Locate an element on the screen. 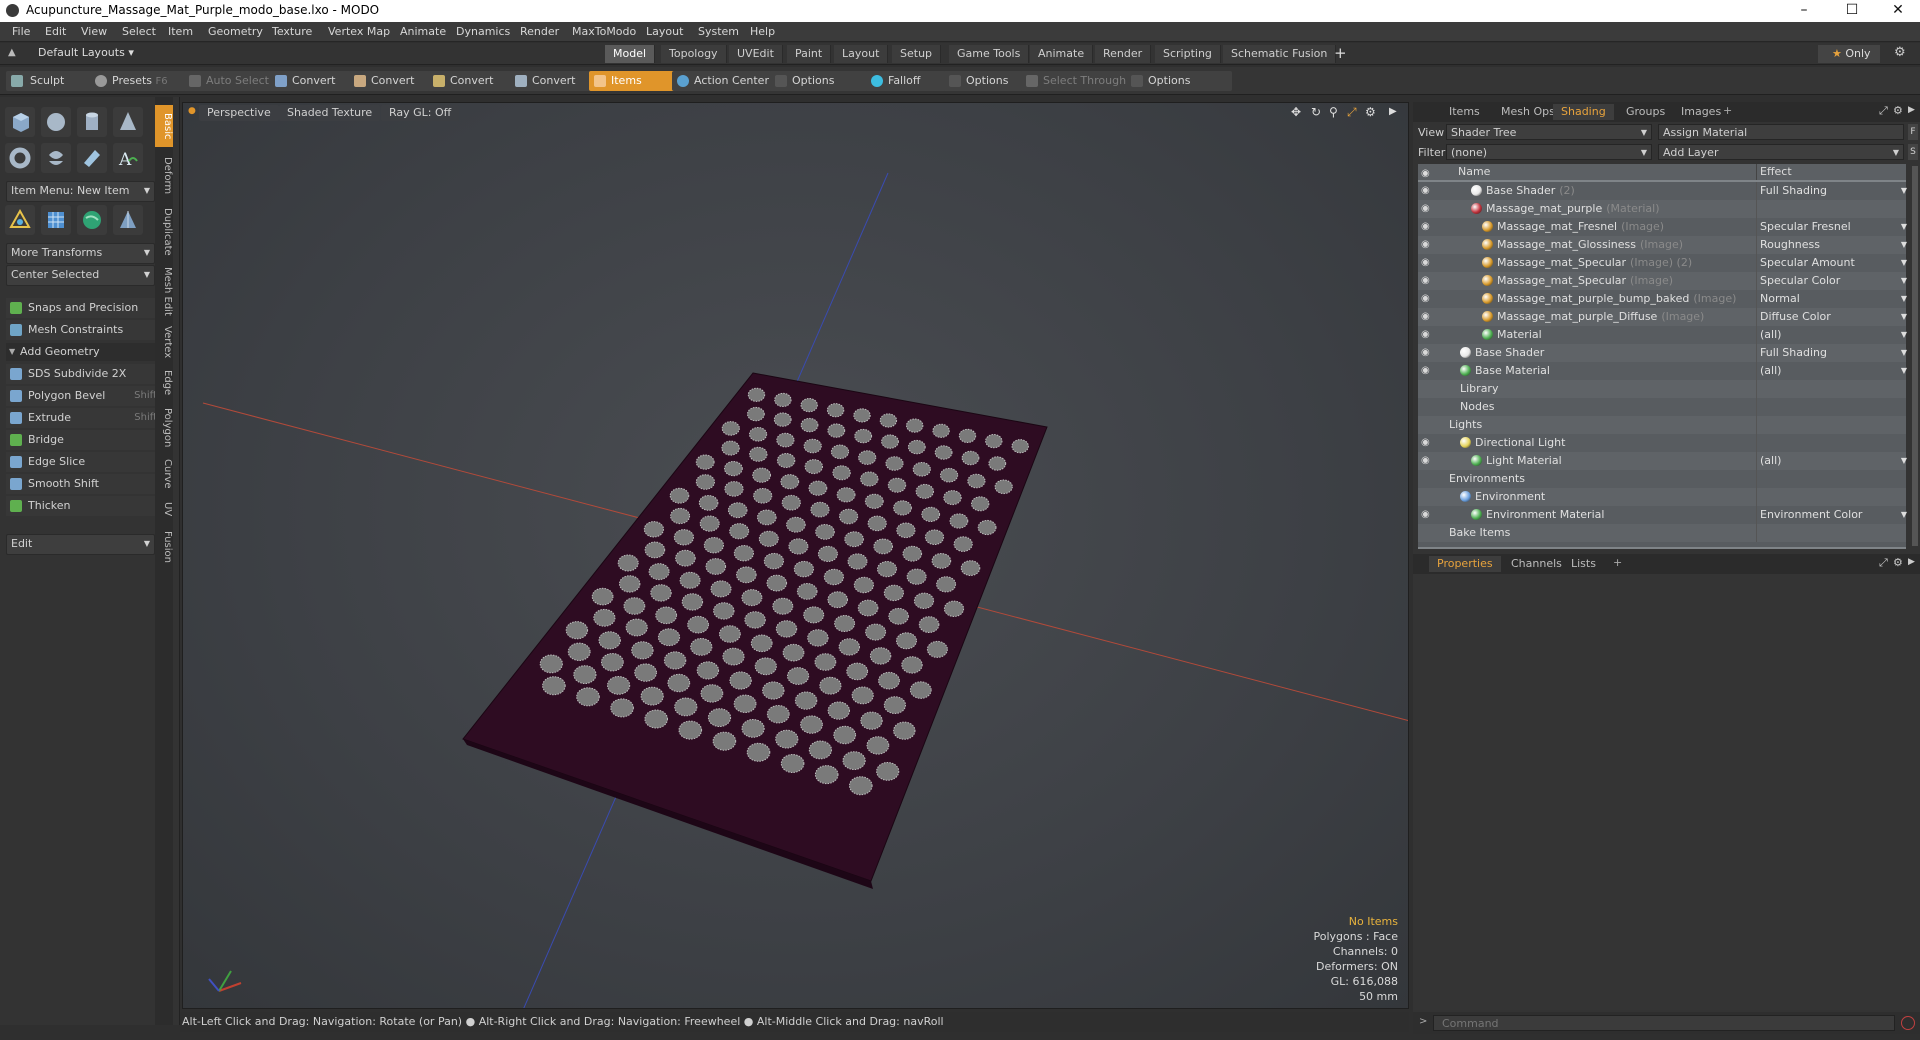 This screenshot has width=1920, height=1040. minimize-button: – is located at coordinates (1804, 11).